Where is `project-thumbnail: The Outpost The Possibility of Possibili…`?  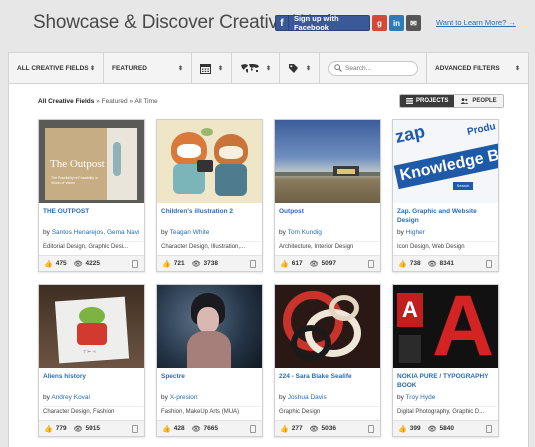 project-thumbnail: The Outpost The Possibility of Possibili… is located at coordinates (91, 161).